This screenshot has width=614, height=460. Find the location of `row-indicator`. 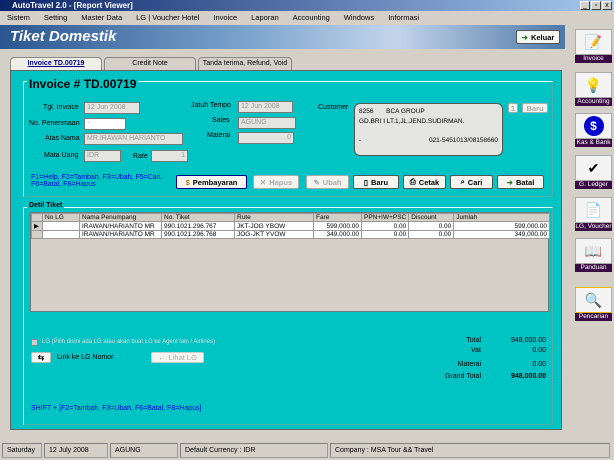

row-indicator is located at coordinates (37, 234).